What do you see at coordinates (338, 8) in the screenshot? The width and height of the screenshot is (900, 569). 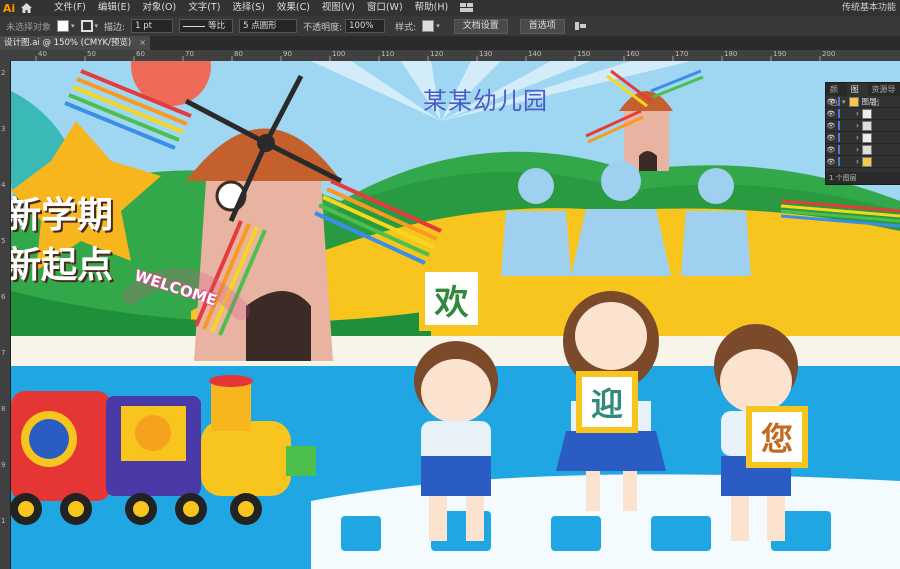 I see `menu-view: 视图(V)` at bounding box center [338, 8].